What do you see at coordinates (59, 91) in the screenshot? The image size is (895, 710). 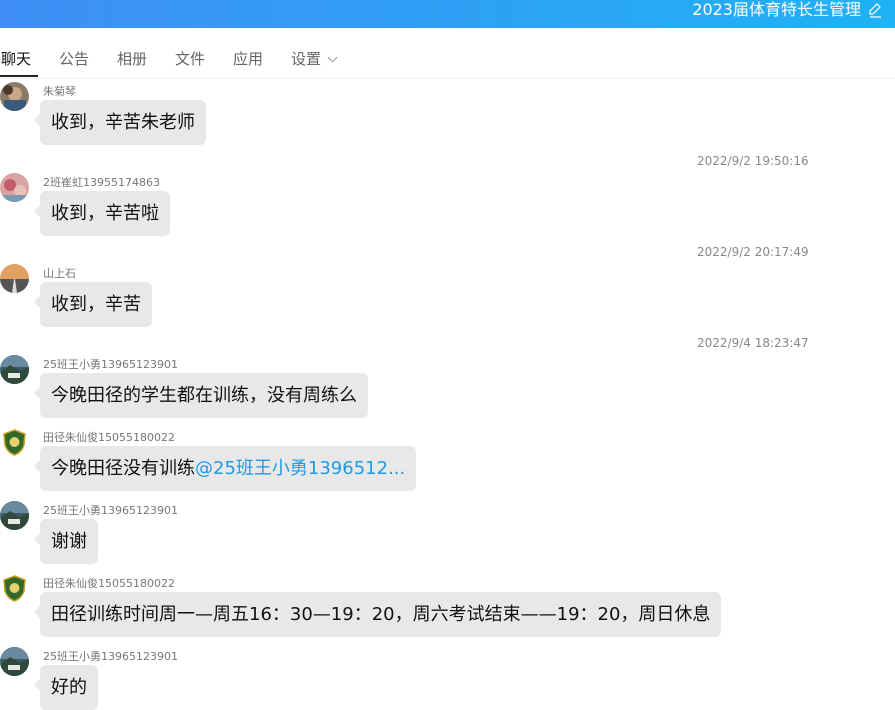 I see `sender-name: 朱菊琴` at bounding box center [59, 91].